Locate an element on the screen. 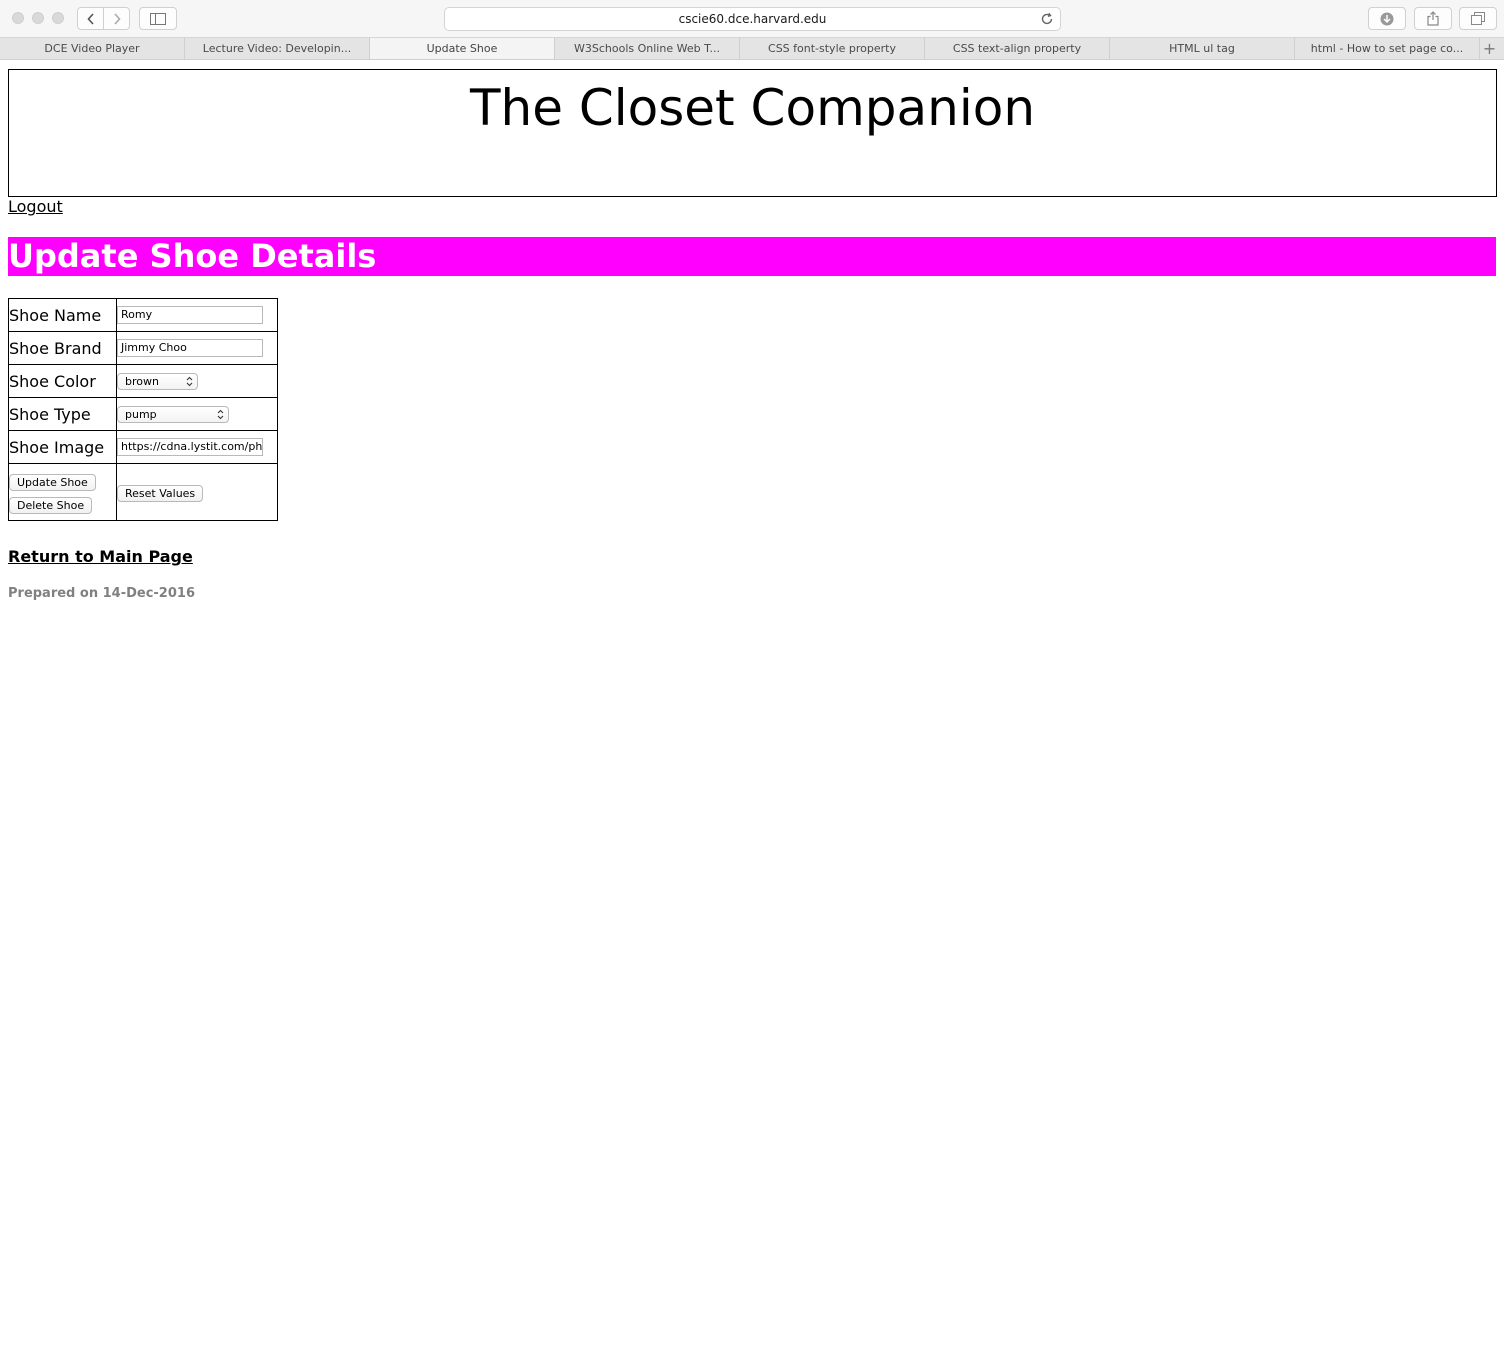  history-nav is located at coordinates (103, 18).